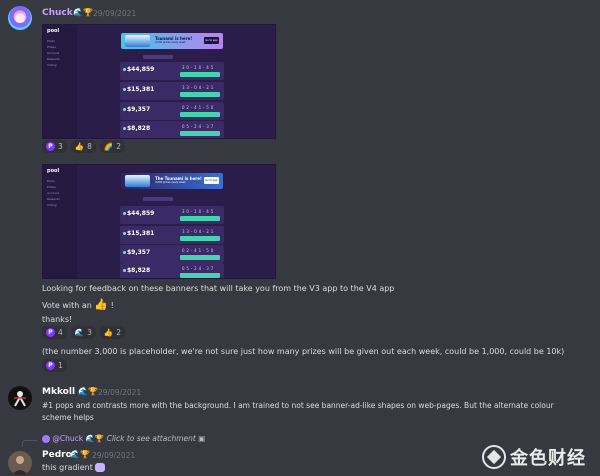 The height and width of the screenshot is (476, 600). What do you see at coordinates (95, 438) in the screenshot?
I see `reply-badges: 🌊🏆` at bounding box center [95, 438].